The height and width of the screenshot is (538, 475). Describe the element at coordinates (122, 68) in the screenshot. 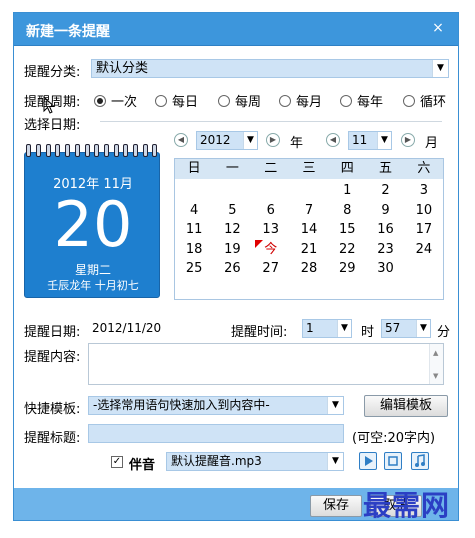

I see `category-value: 默认分类` at that location.